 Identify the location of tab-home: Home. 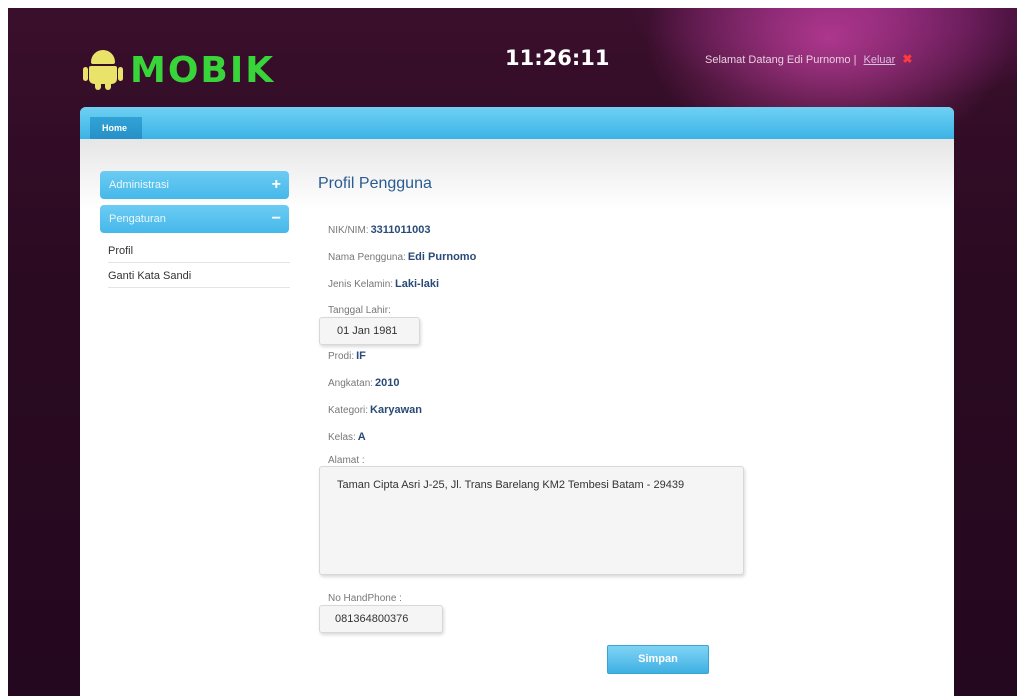
(116, 128).